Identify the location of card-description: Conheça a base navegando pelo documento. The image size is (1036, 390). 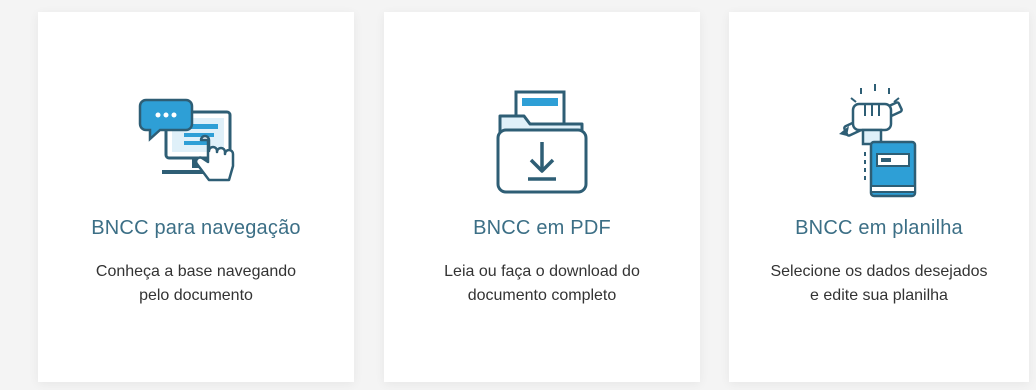
(196, 284).